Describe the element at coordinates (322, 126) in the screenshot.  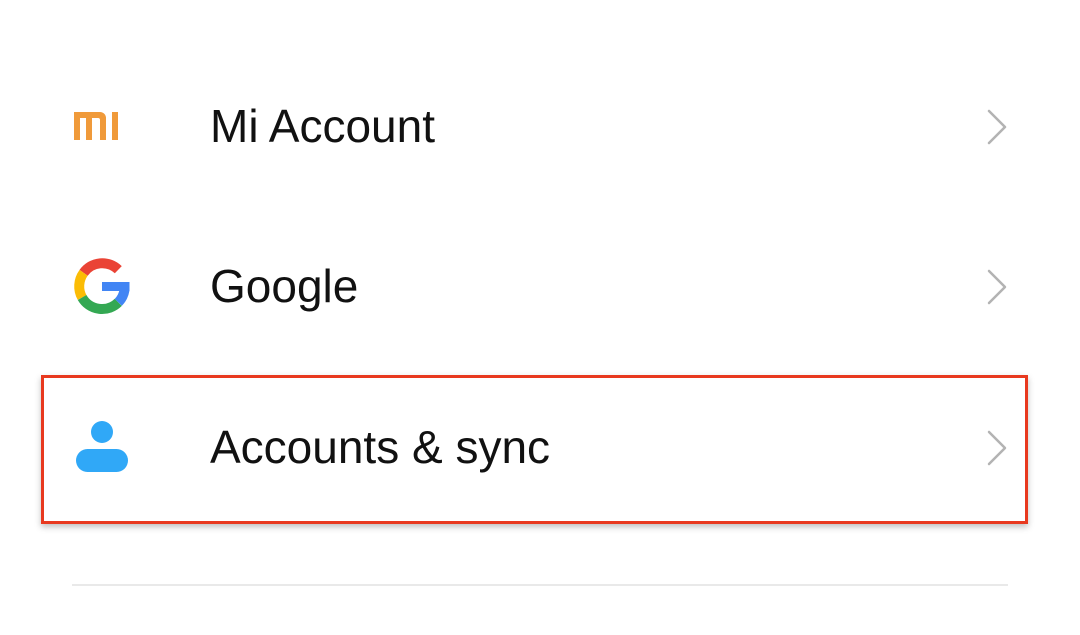
I see `settings-item-label: Mi Account` at that location.